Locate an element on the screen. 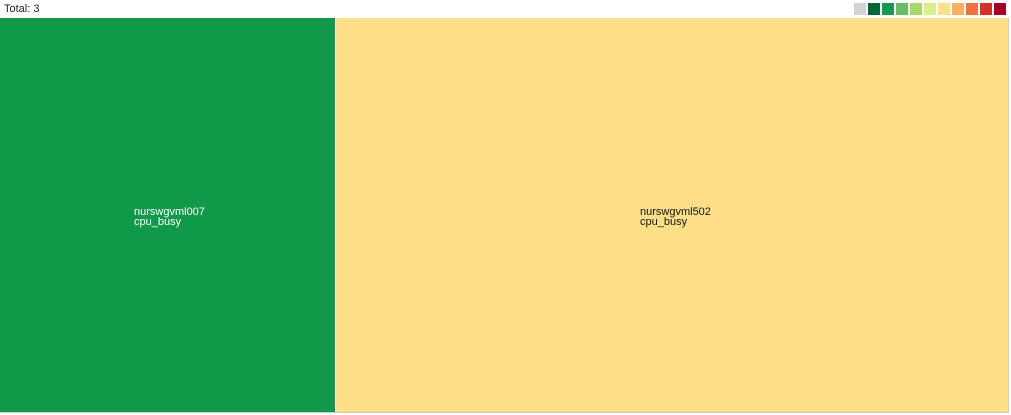 This screenshot has height=415, width=1011. treemap-cell-label: nurswgvml007 cpu_busy is located at coordinates (169, 217).